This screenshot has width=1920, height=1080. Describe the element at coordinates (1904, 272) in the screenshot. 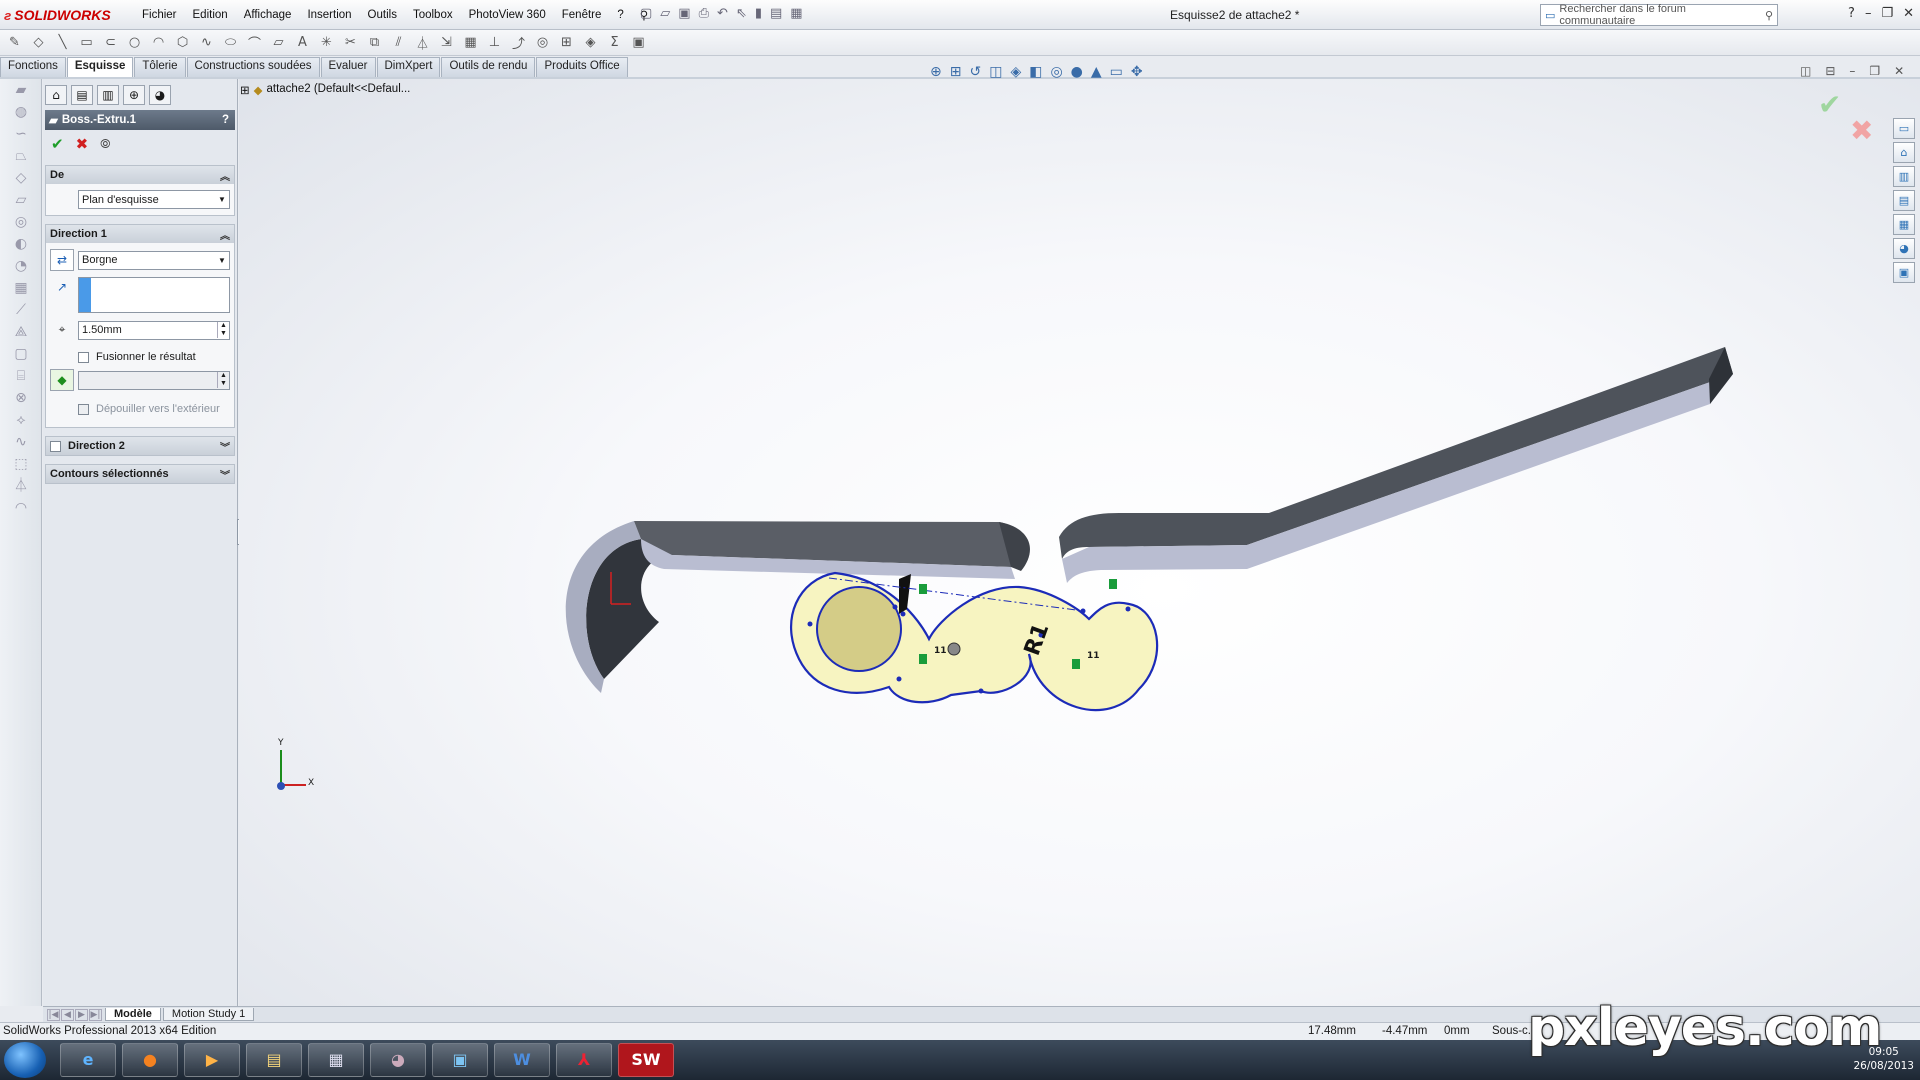

I see `custom-properties-icon: ▣` at that location.